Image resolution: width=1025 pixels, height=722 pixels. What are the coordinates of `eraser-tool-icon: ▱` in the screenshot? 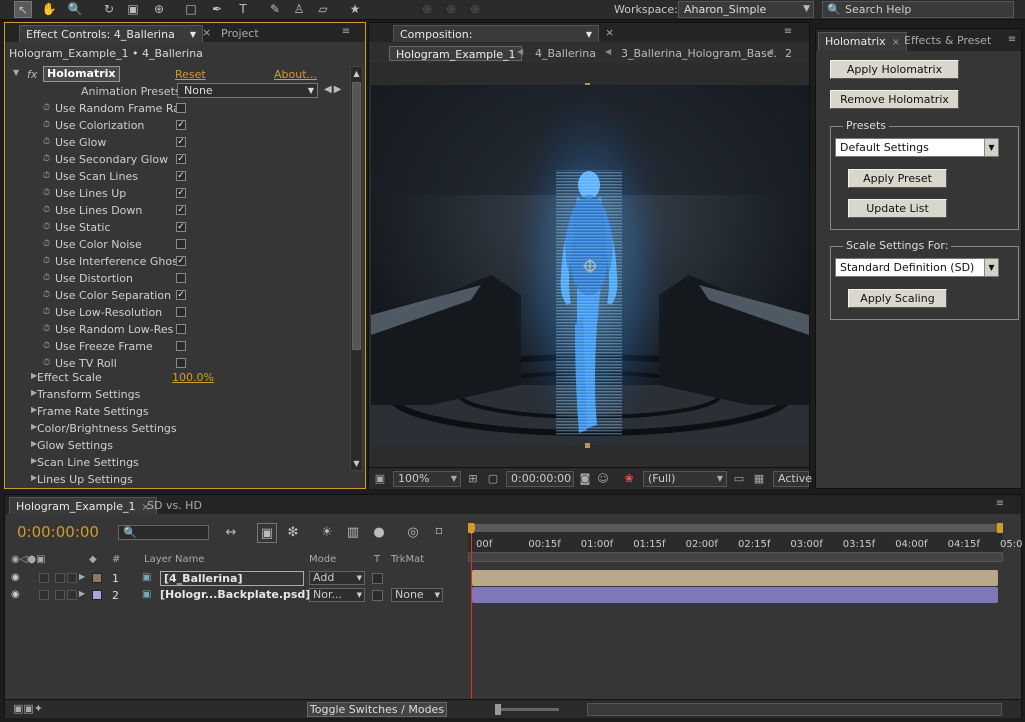 It's located at (323, 9).